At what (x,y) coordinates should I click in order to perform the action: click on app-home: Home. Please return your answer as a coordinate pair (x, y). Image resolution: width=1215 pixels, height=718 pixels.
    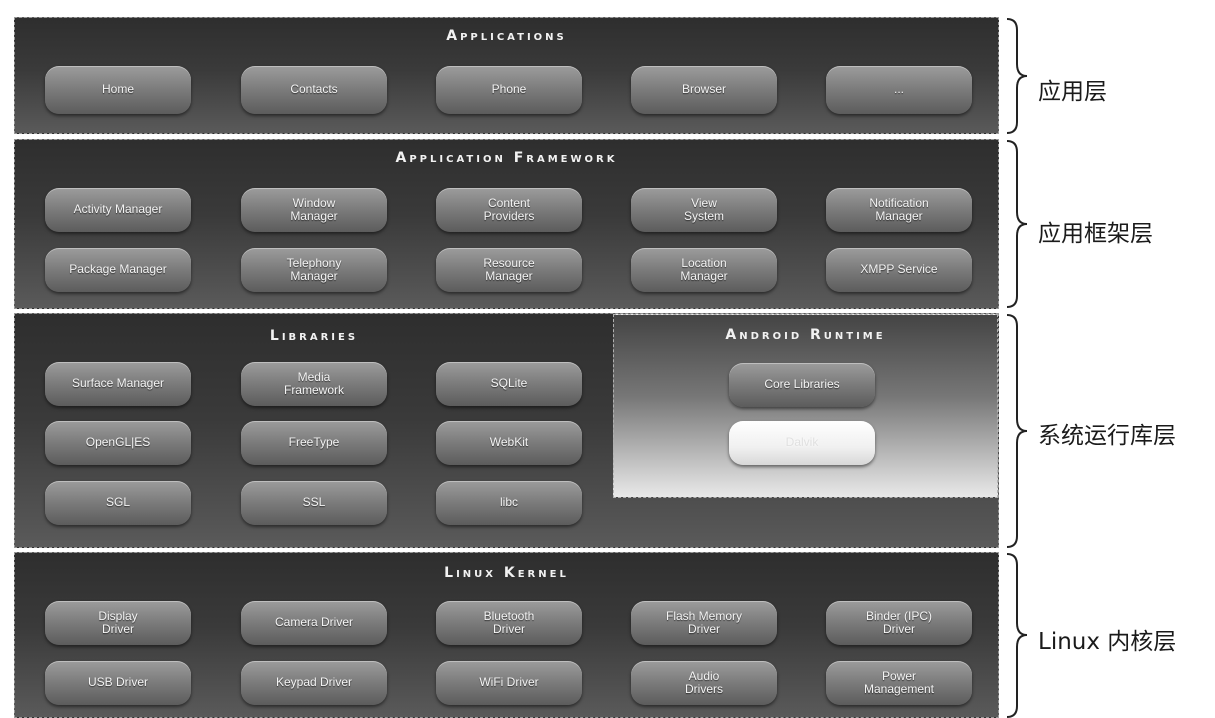
    Looking at the image, I should click on (118, 90).